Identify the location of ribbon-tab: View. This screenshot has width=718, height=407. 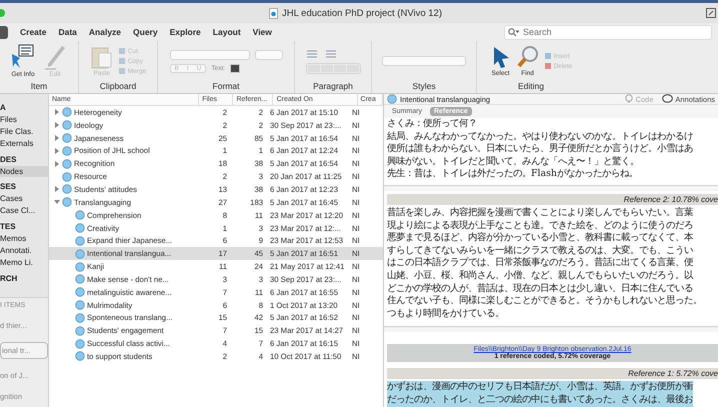
(262, 32).